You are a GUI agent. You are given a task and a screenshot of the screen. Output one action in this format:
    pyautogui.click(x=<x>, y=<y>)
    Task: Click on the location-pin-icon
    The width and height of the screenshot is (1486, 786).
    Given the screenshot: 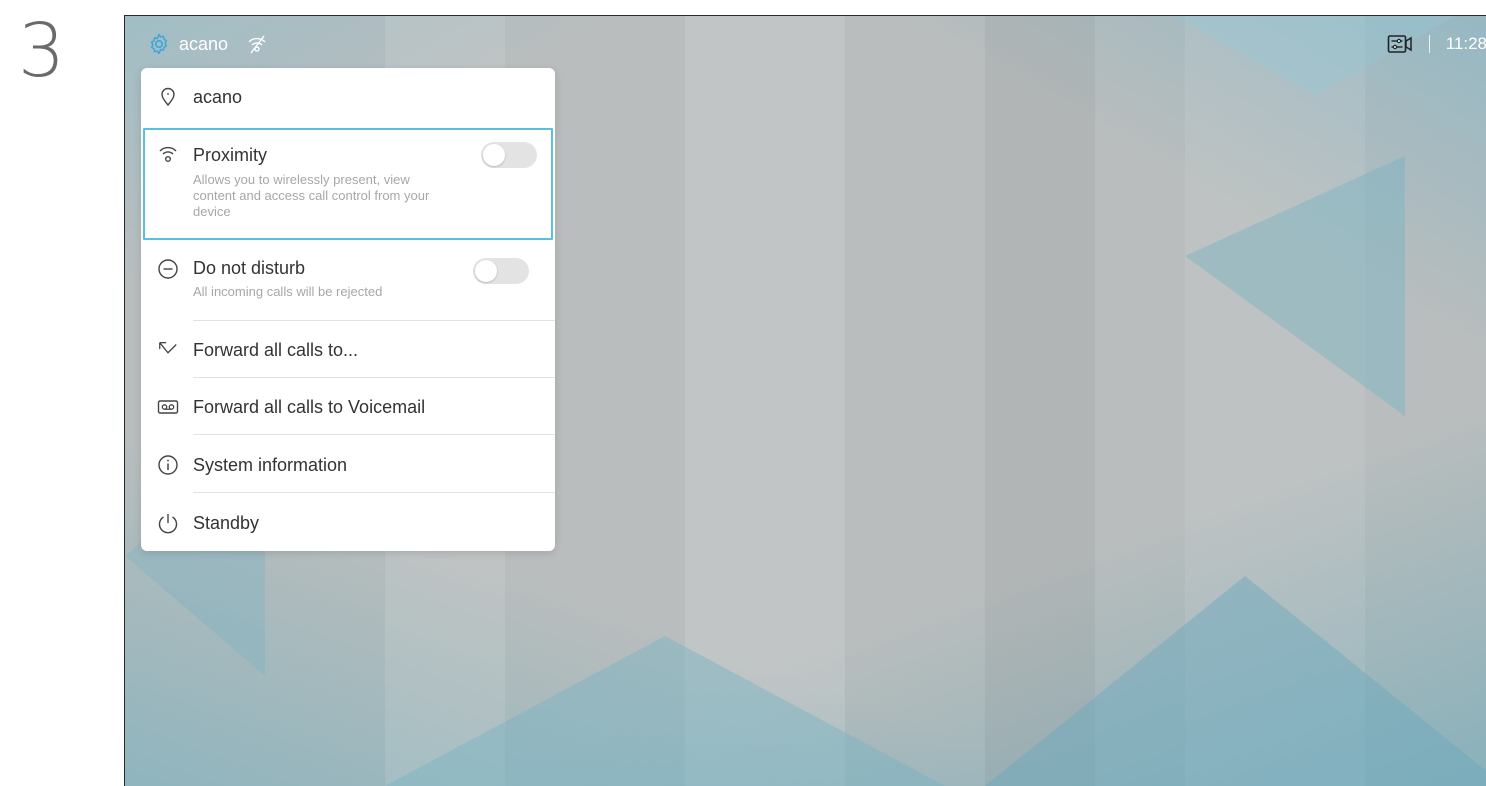 What is the action you would take?
    pyautogui.click(x=168, y=97)
    